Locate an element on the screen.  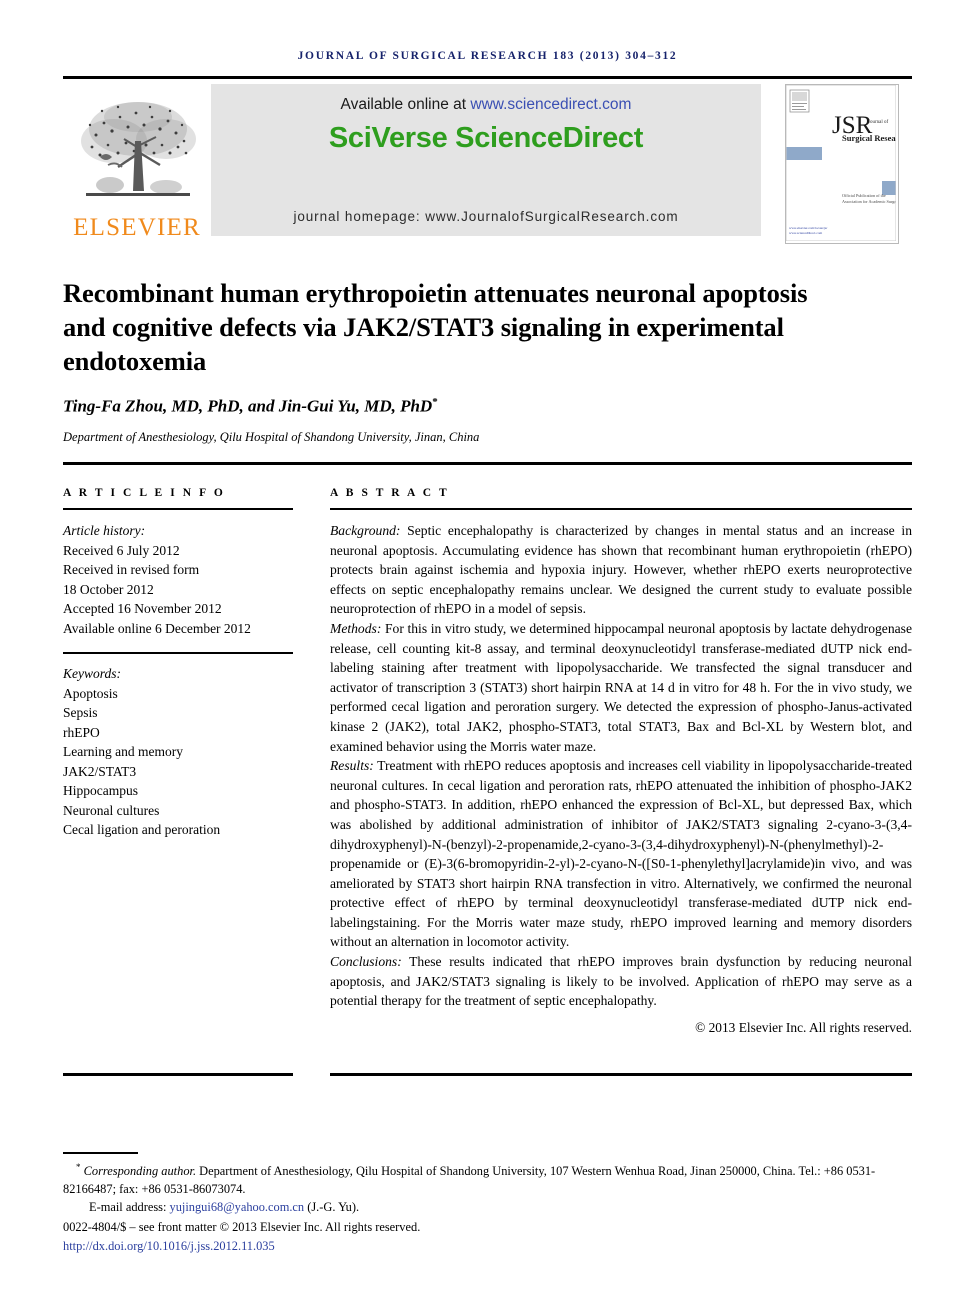
sciencedirect-link: www.sciencedirect.com is located at coordinates (550, 104).